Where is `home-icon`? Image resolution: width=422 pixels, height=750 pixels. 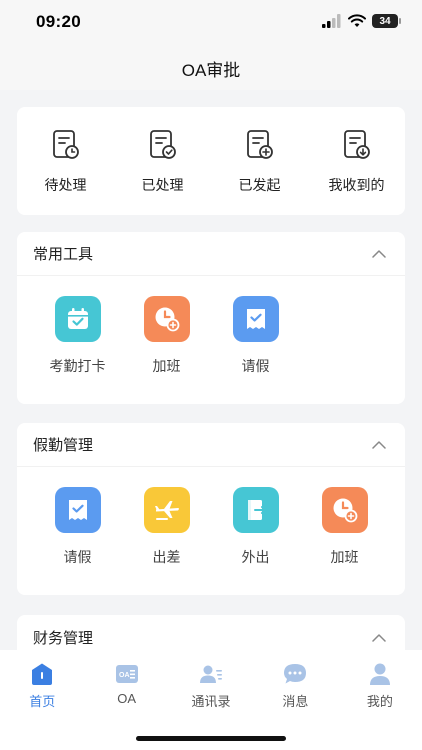 home-icon is located at coordinates (42, 674).